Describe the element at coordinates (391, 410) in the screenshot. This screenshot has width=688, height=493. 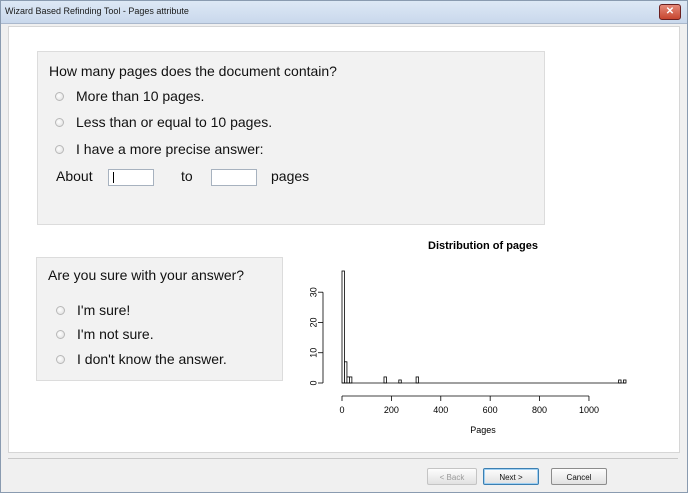
I see `x-tick-label-200: 200` at that location.